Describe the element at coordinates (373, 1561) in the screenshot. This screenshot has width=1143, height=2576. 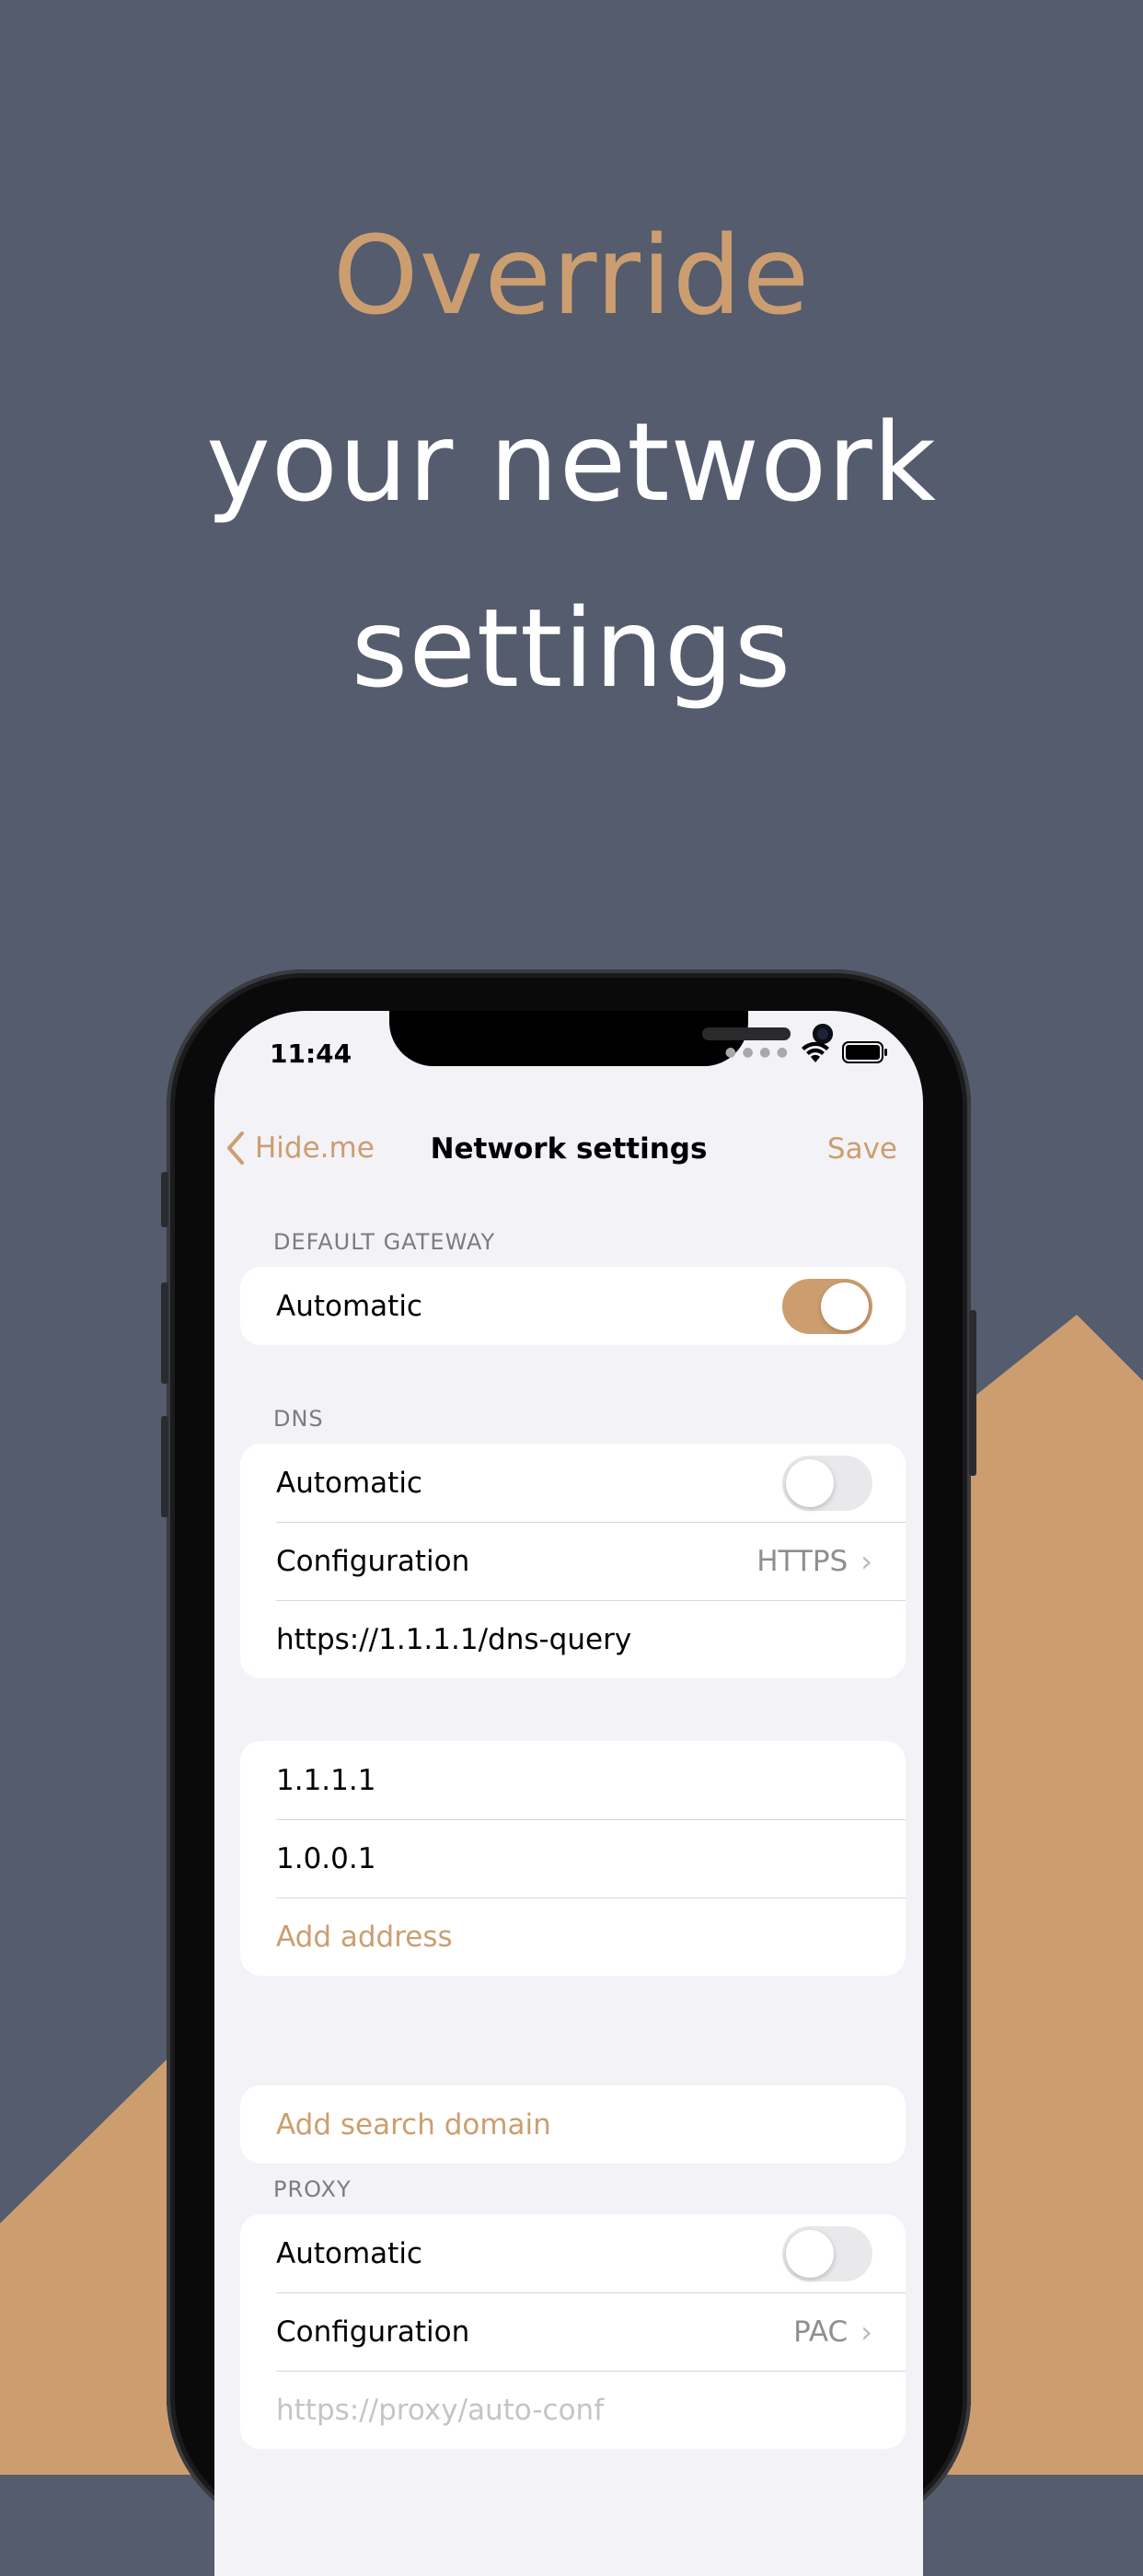
I see `dns-configuration-label: Configuration` at that location.